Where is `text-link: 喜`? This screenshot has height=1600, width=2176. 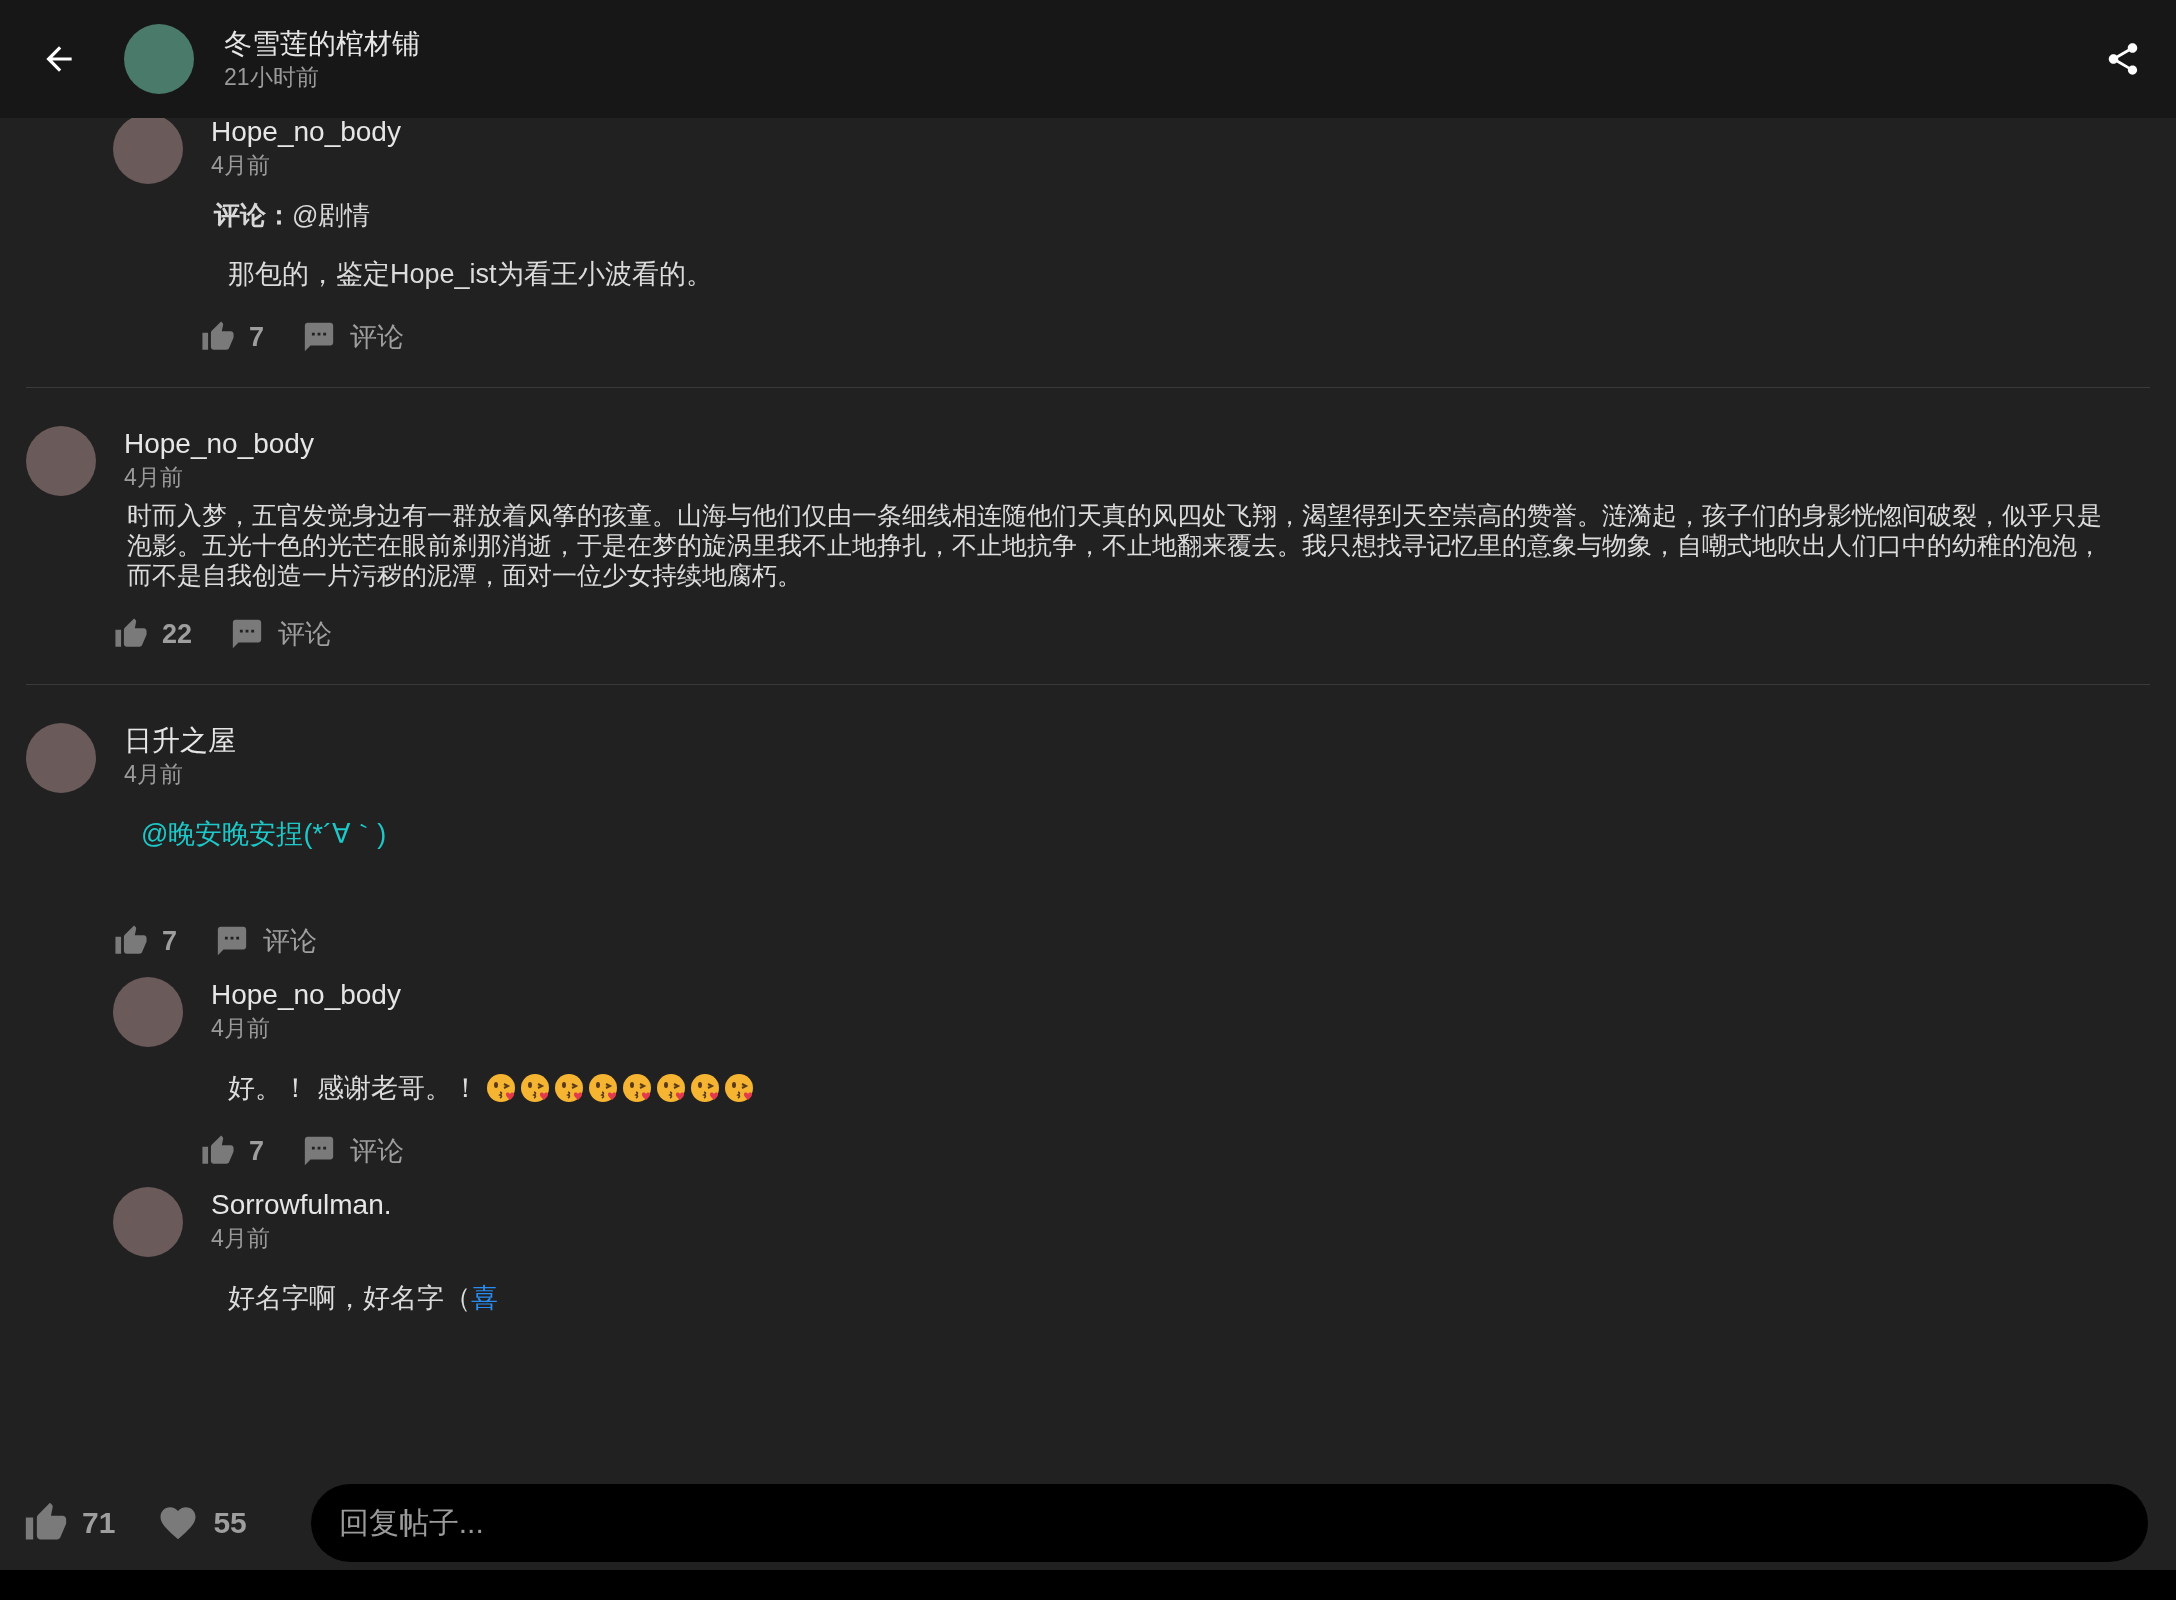
text-link: 喜 is located at coordinates (484, 1298).